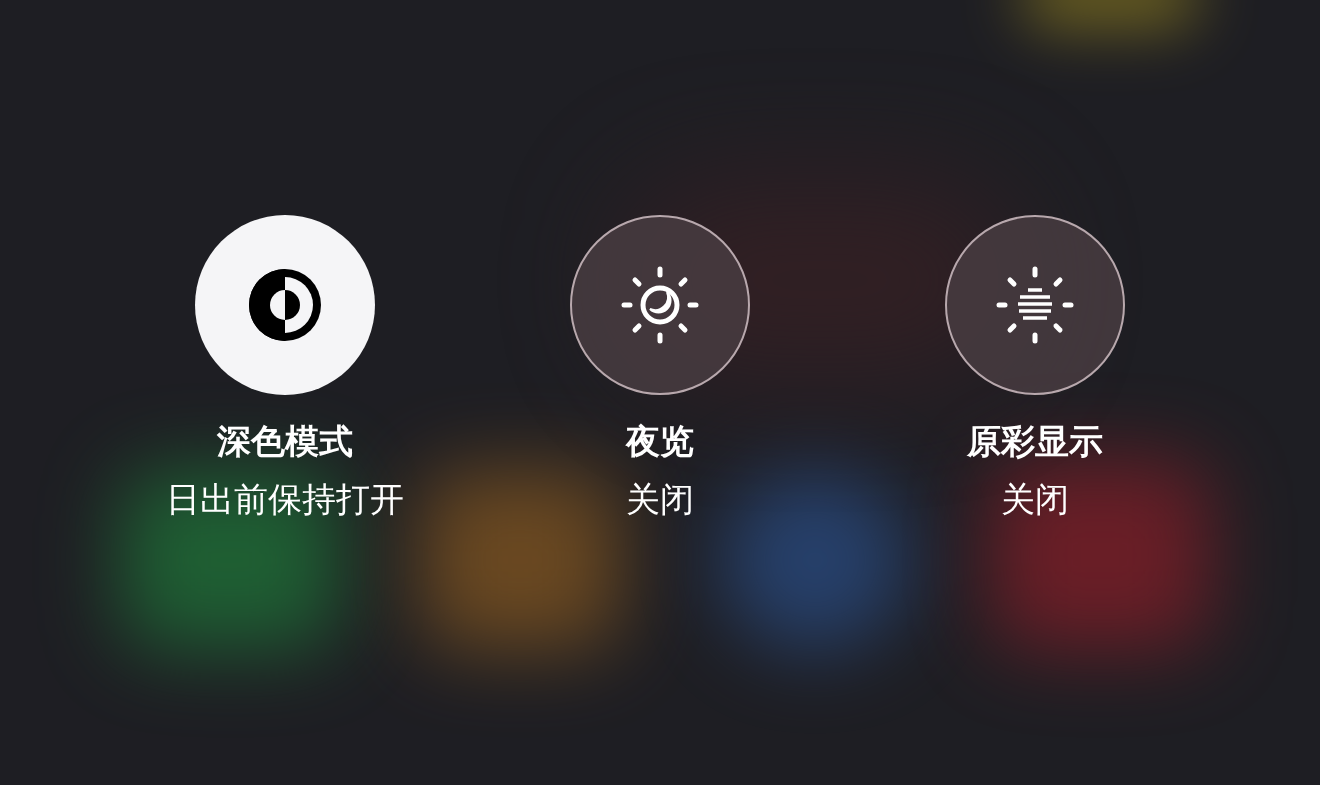  Describe the element at coordinates (660, 305) in the screenshot. I see `sun-moon-icon` at that location.